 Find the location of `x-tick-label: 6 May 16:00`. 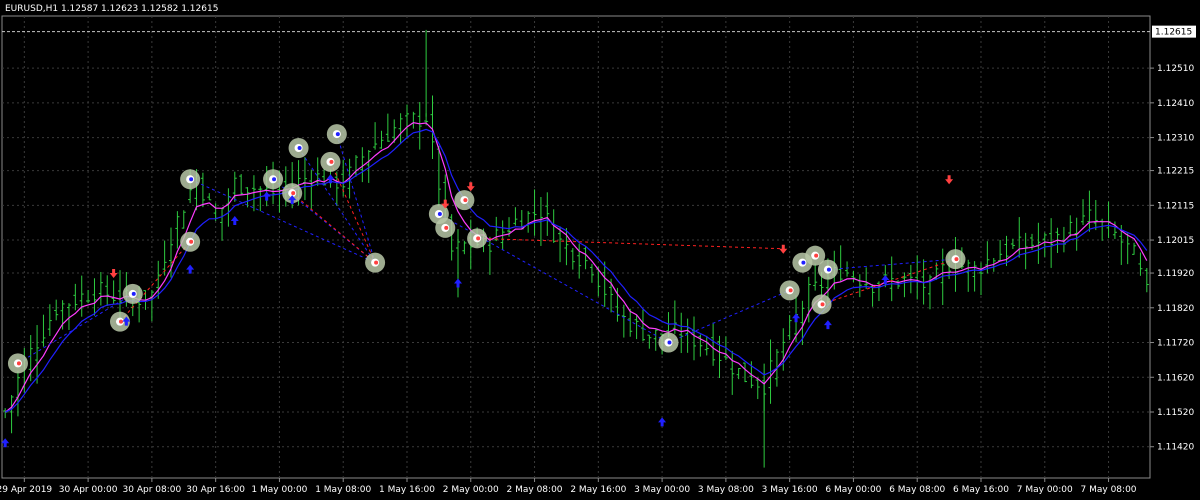

x-tick-label: 6 May 16:00 is located at coordinates (981, 490).